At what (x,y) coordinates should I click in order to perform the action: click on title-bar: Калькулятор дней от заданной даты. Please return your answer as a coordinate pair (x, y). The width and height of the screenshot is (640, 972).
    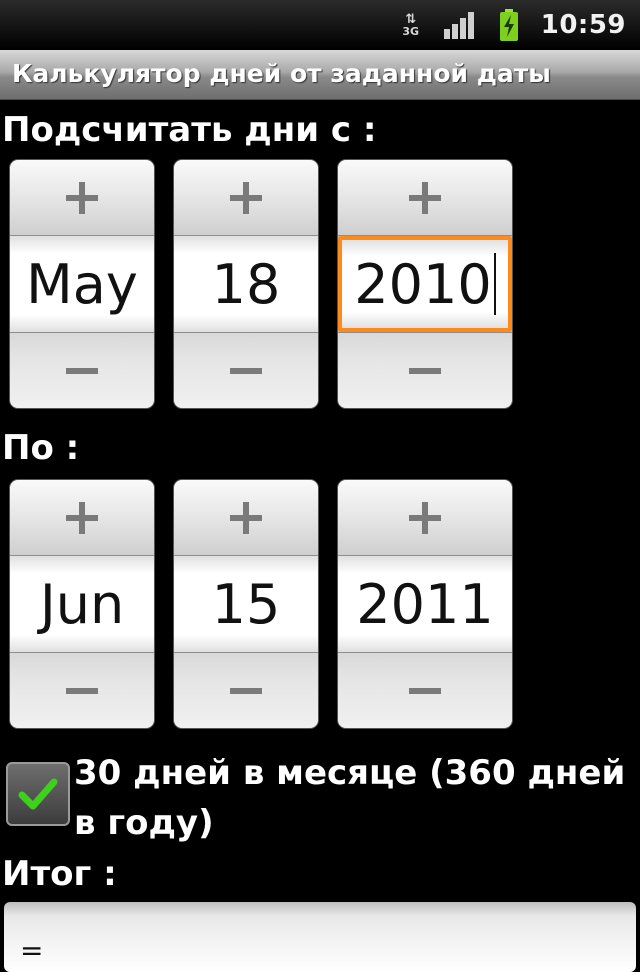
    Looking at the image, I should click on (320, 75).